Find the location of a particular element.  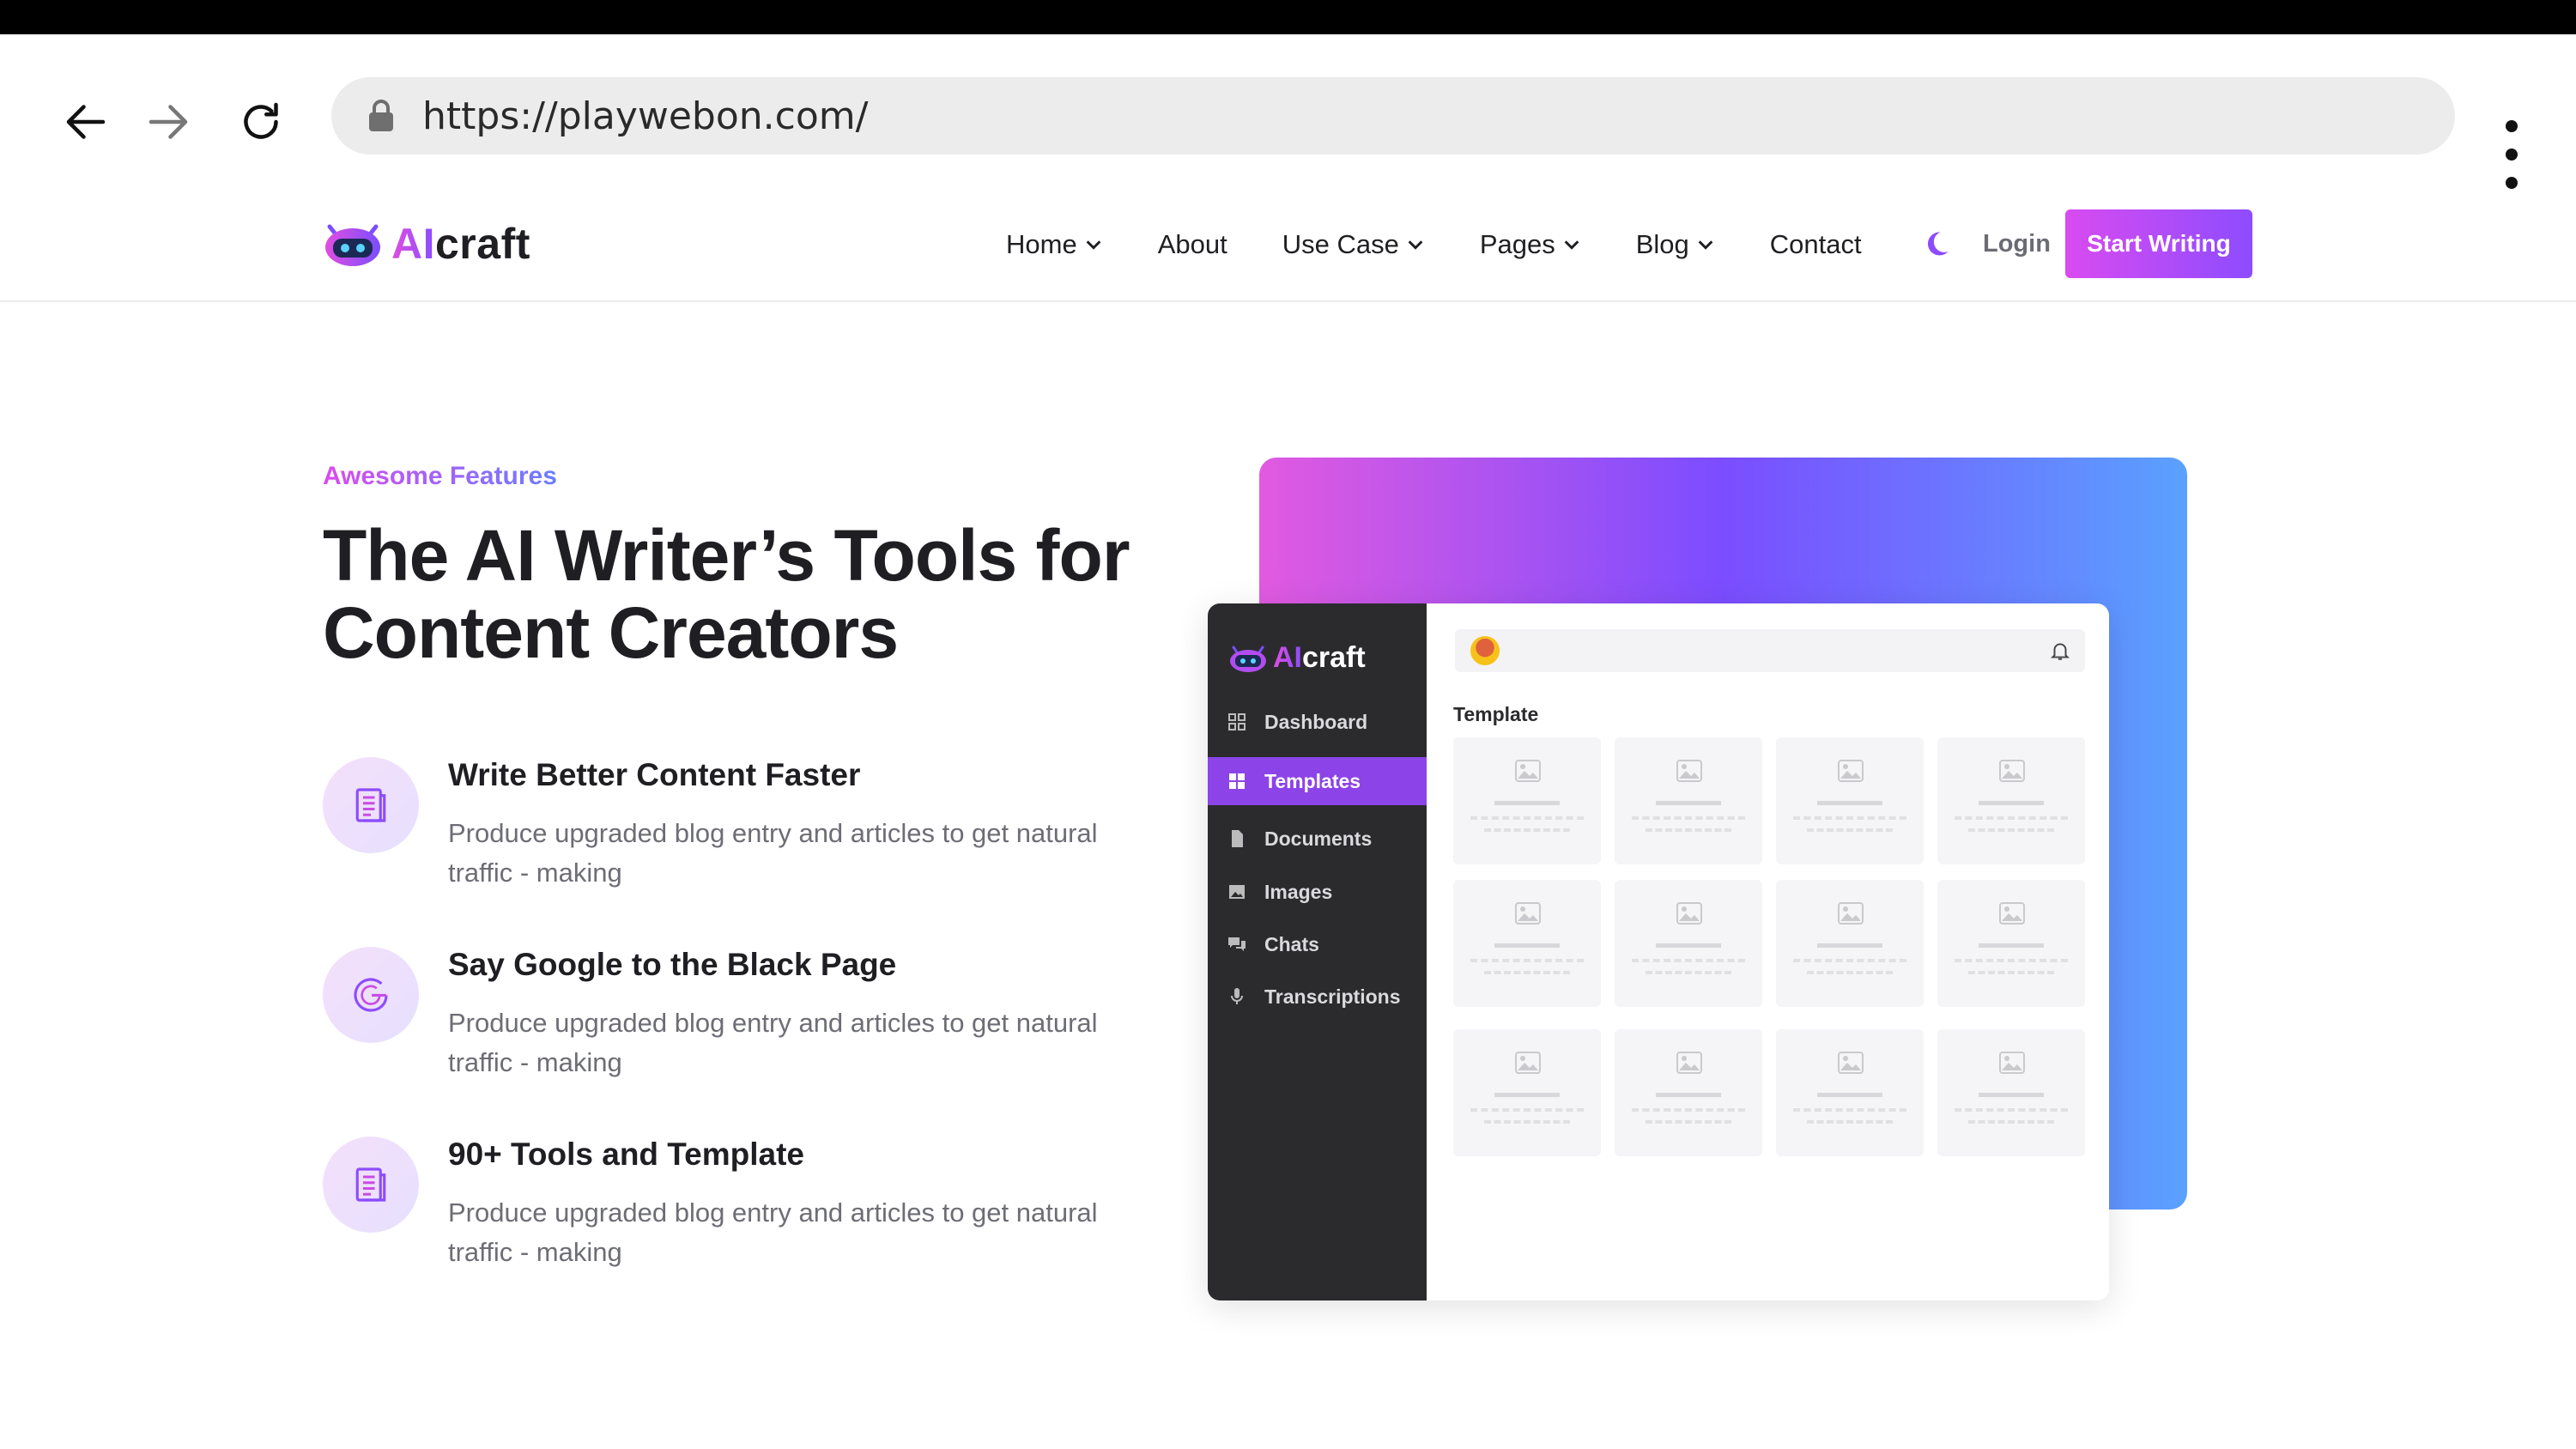

mockup-nav-templates: Templates is located at coordinates (1317, 781).